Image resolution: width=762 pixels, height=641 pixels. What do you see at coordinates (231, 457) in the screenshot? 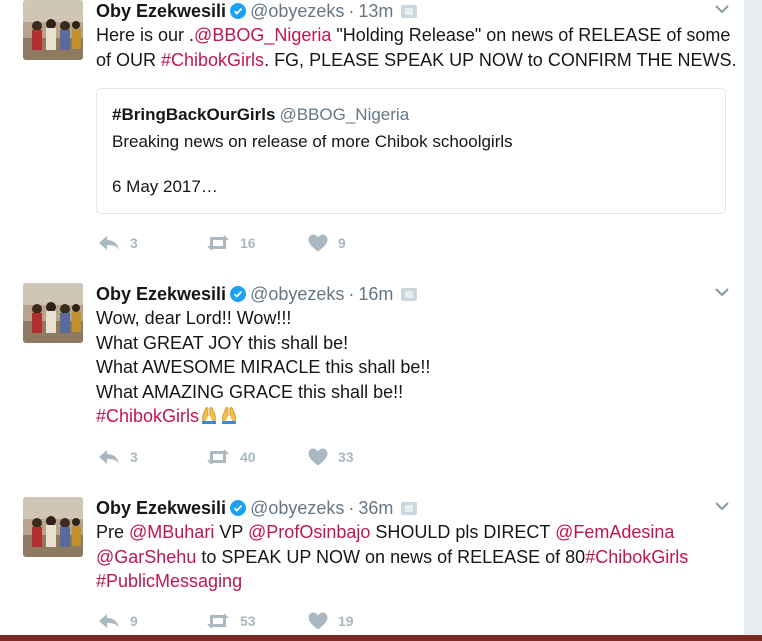
I see `retweet-button: 40` at bounding box center [231, 457].